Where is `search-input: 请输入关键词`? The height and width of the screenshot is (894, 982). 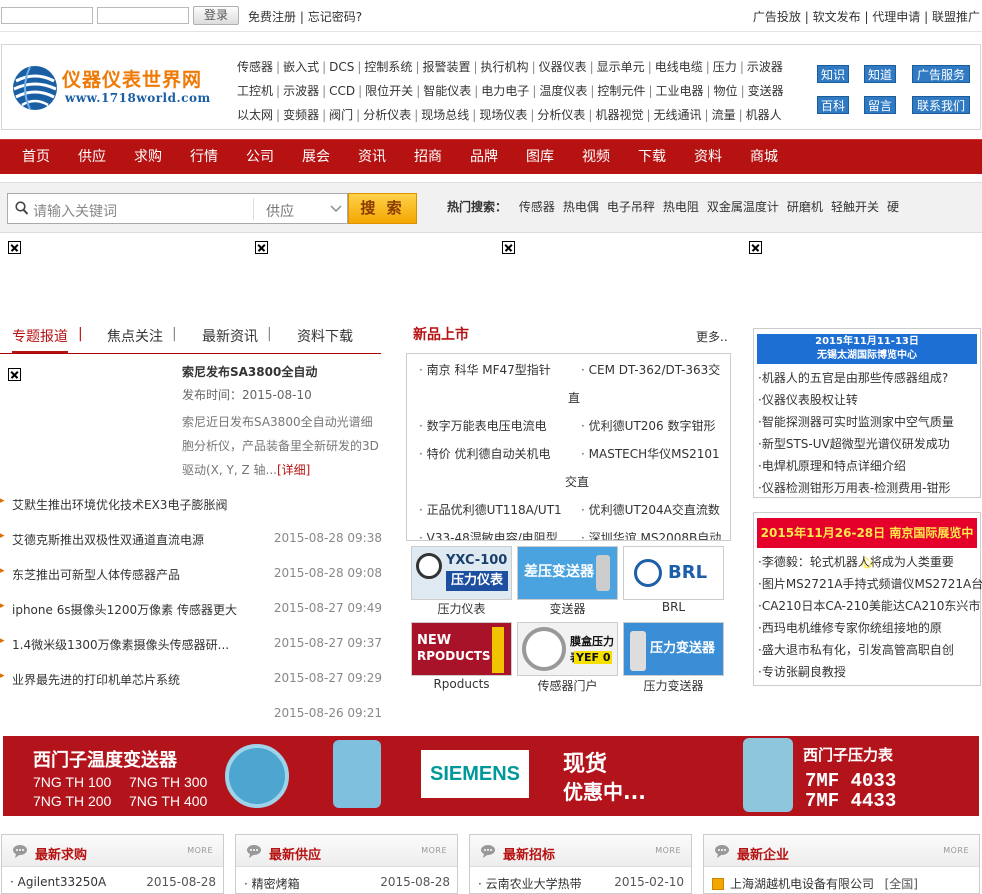 search-input: 请输入关键词 is located at coordinates (75, 211).